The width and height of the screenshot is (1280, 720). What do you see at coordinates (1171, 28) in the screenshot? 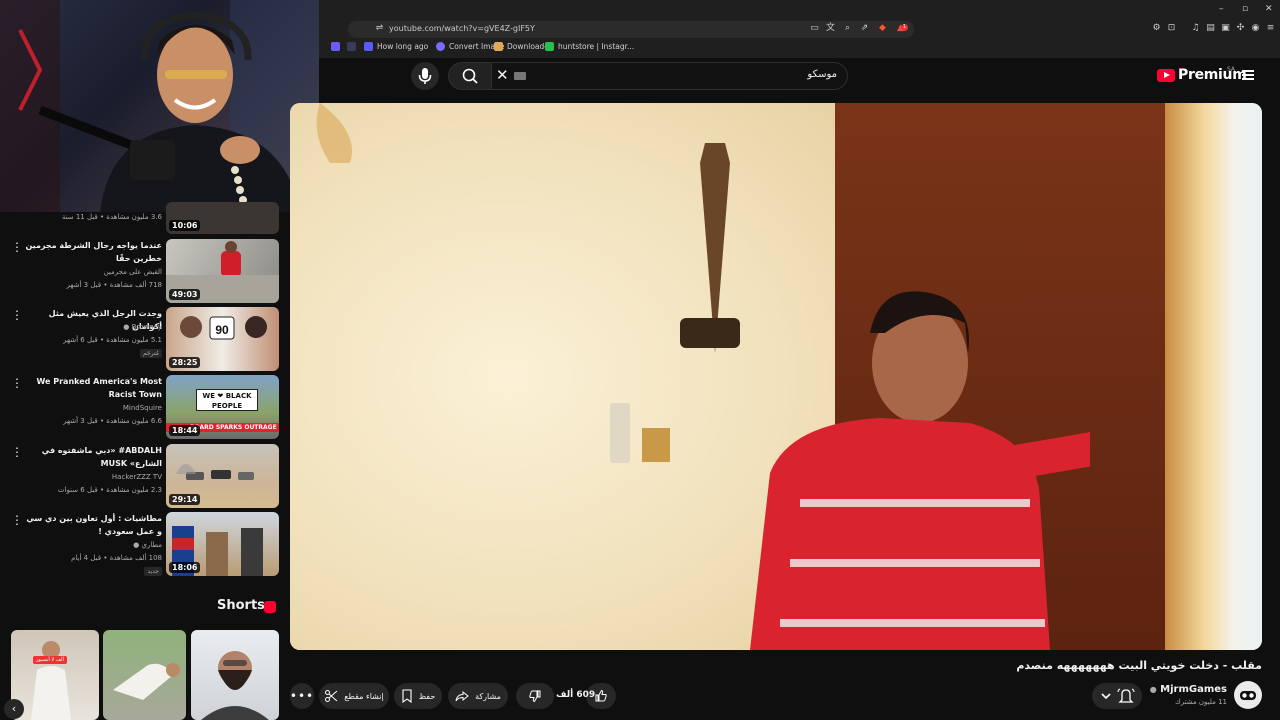
I see `screenshot-icon: ⊡` at bounding box center [1171, 28].